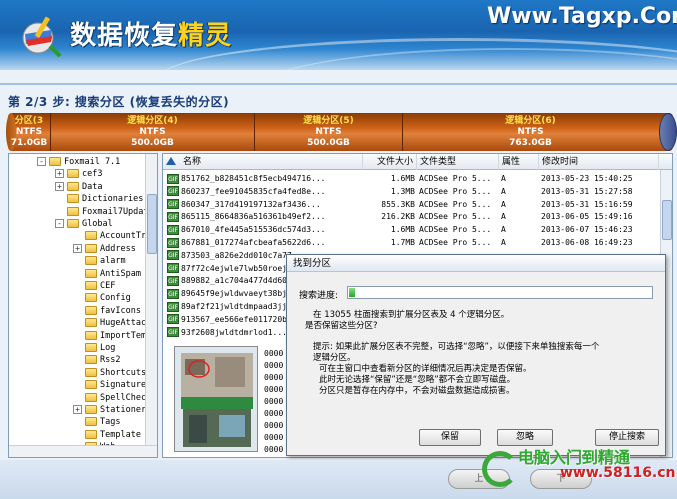  I want to click on cell-text: 2013-05-23 15:40:25, so click(587, 178).